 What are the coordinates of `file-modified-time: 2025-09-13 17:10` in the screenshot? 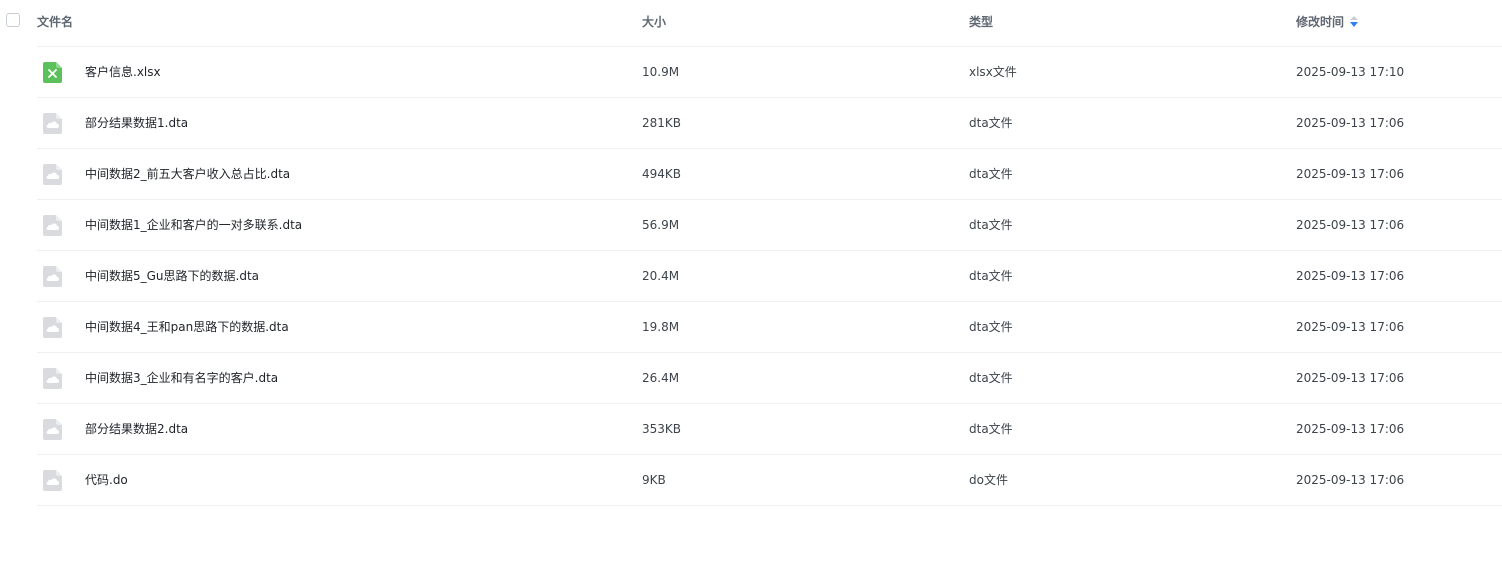 It's located at (1350, 72).